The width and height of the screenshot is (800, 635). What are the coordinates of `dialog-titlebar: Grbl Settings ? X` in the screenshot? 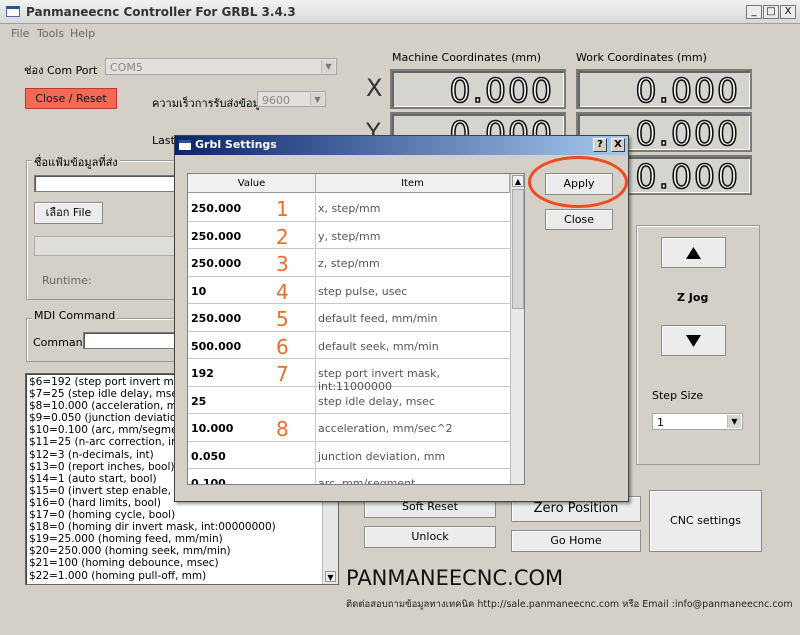 It's located at (401, 145).